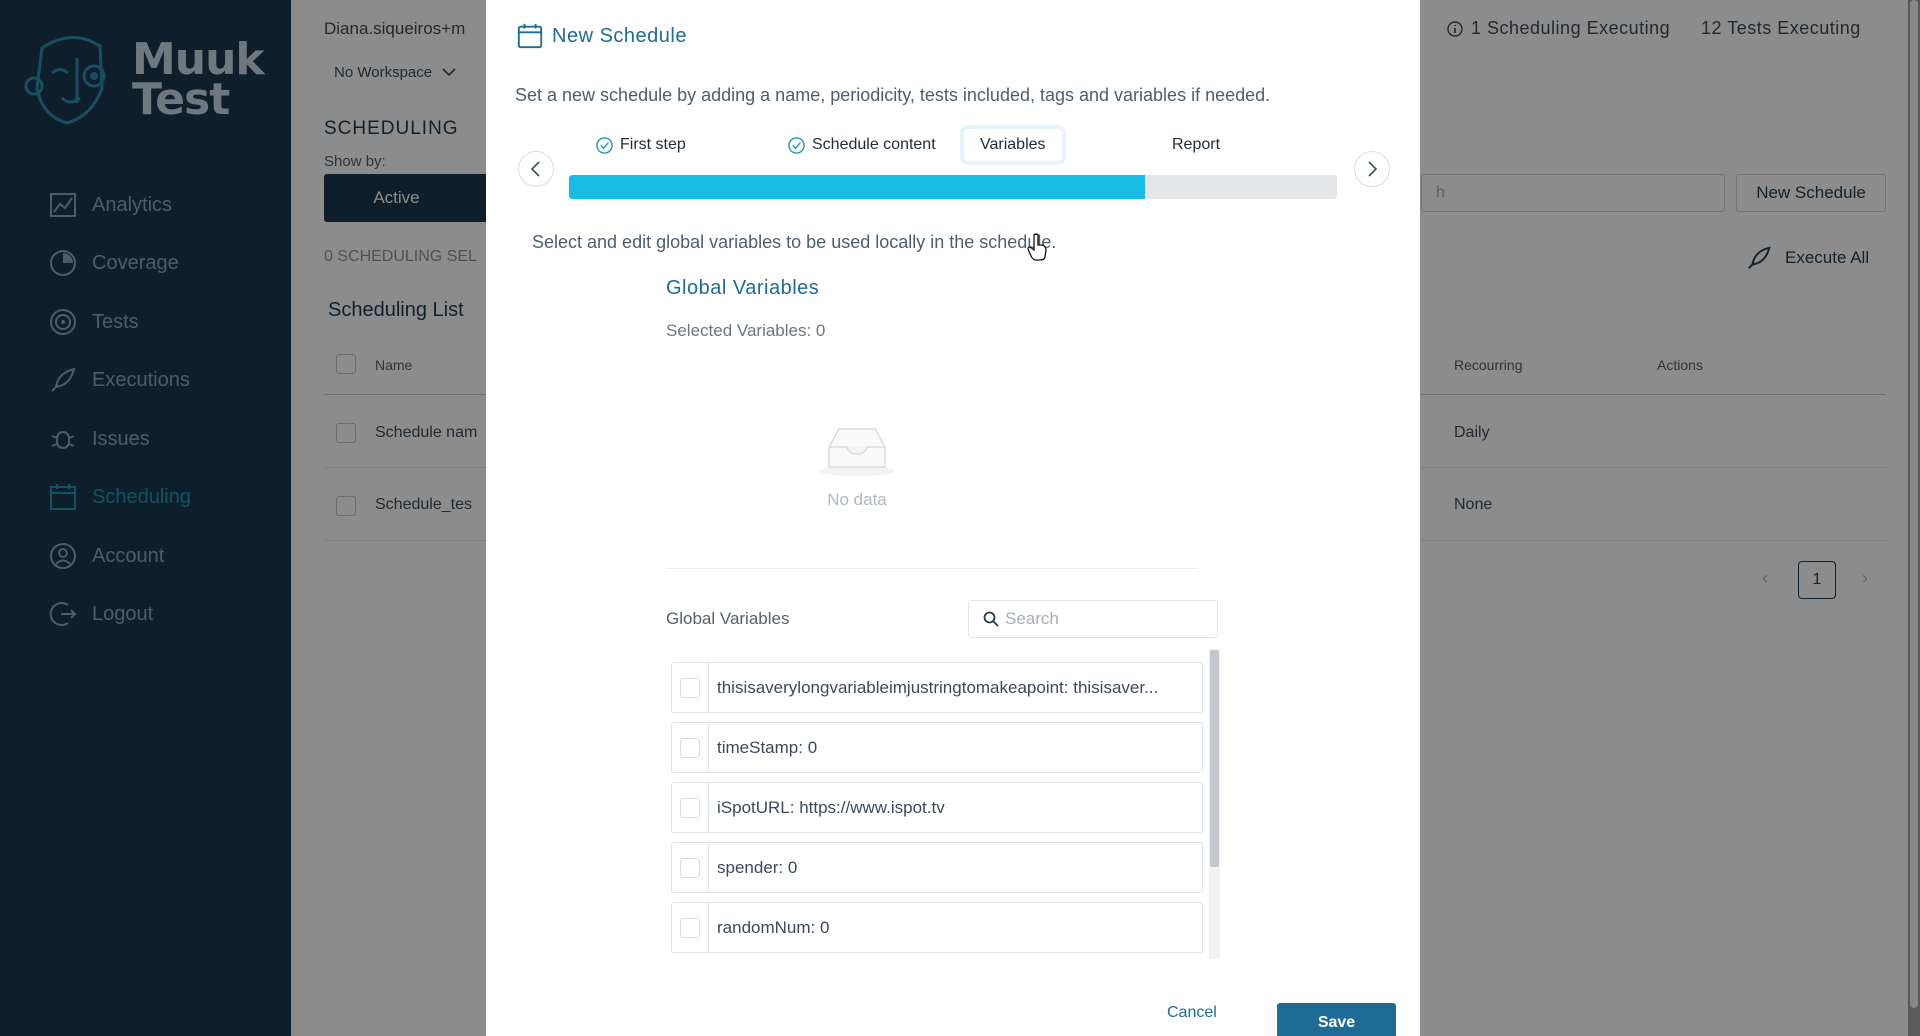 This screenshot has height=1036, width=1920. Describe the element at coordinates (991, 619) in the screenshot. I see `search-icon` at that location.